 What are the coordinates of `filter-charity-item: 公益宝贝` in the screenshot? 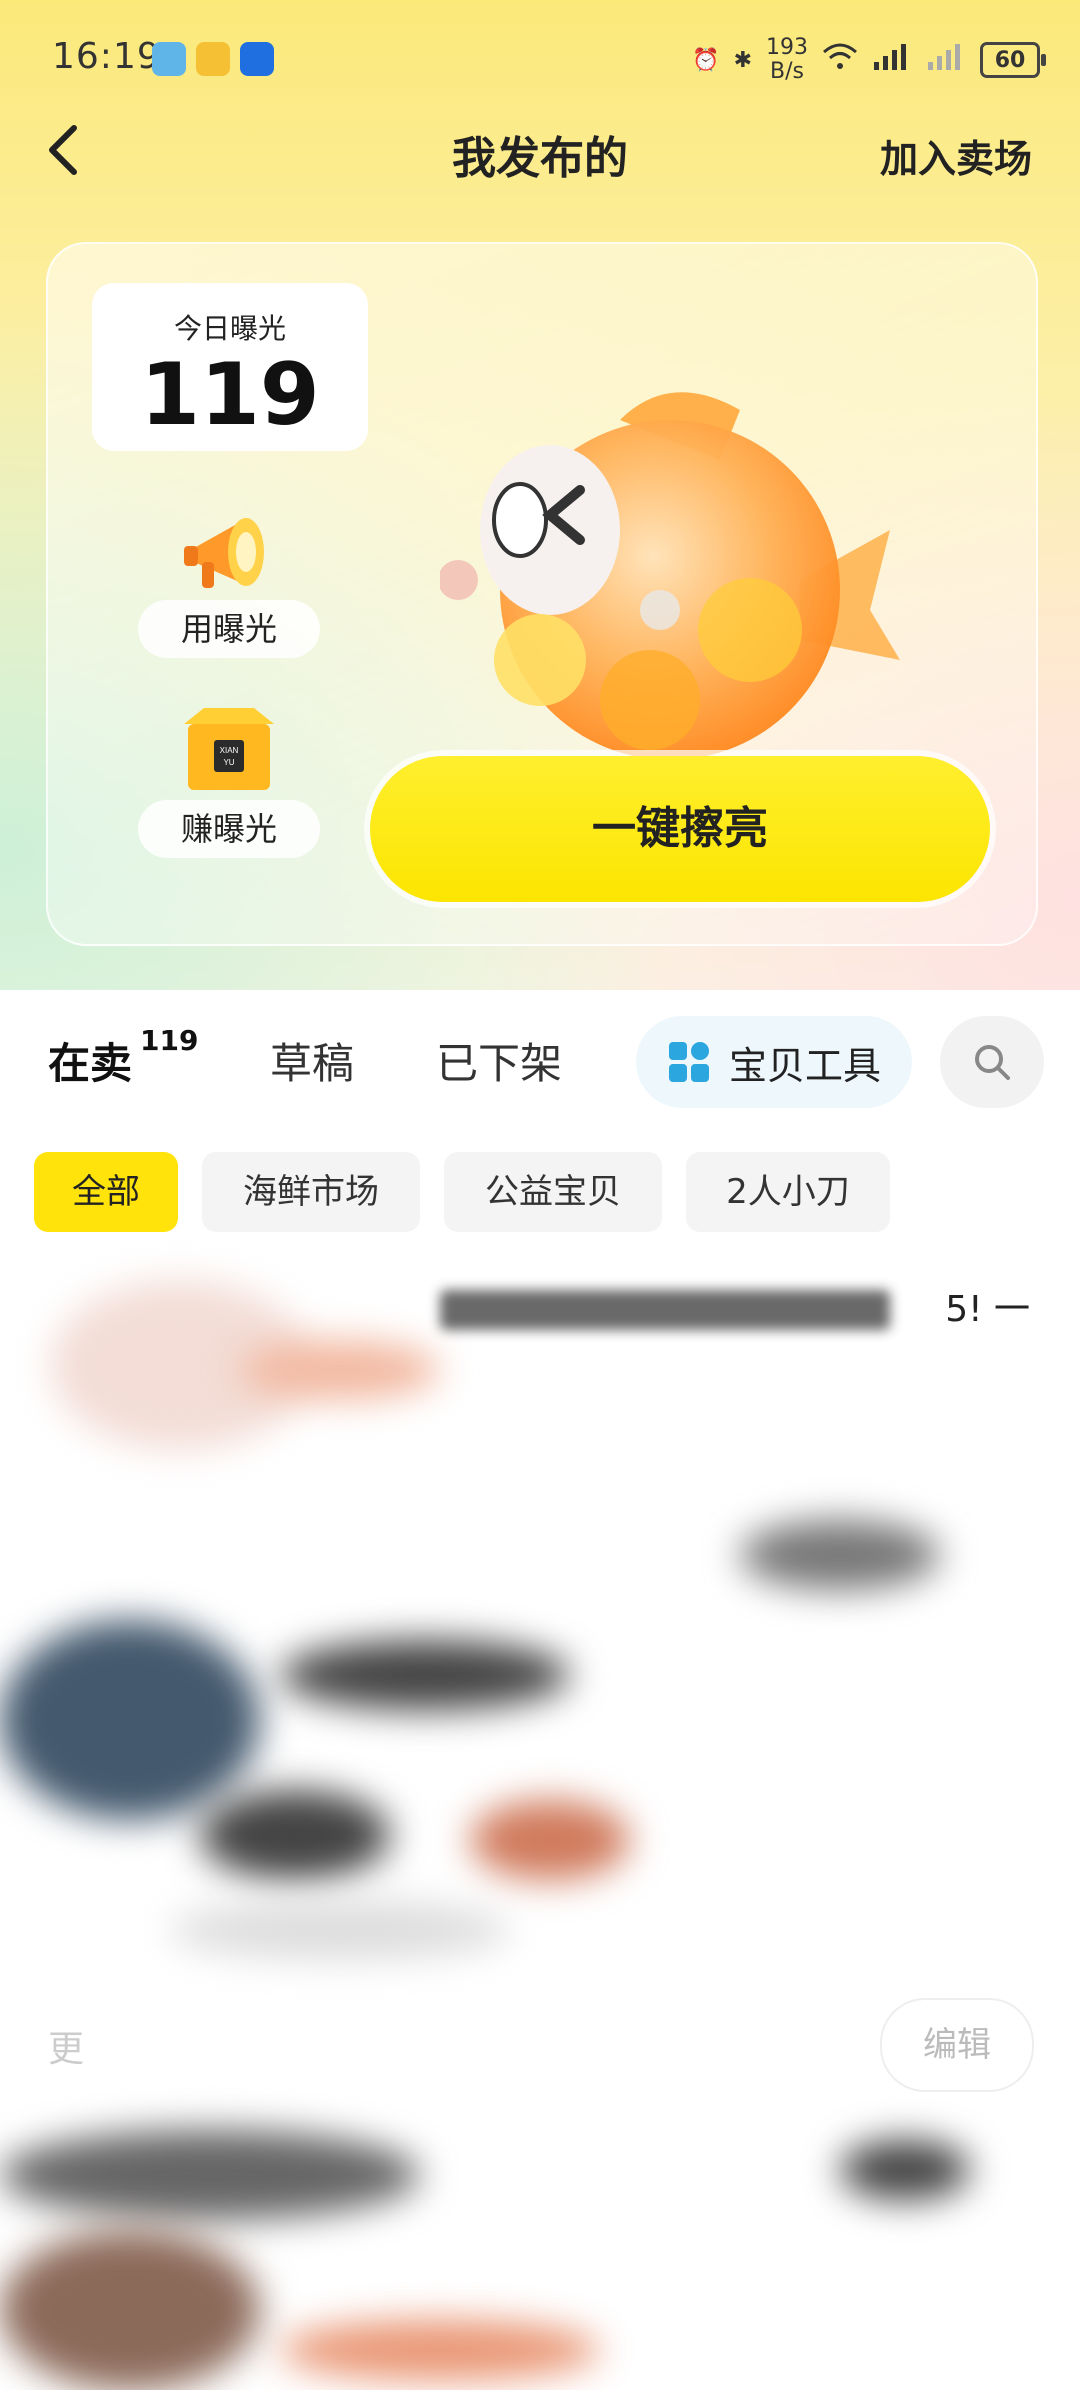 It's located at (553, 1192).